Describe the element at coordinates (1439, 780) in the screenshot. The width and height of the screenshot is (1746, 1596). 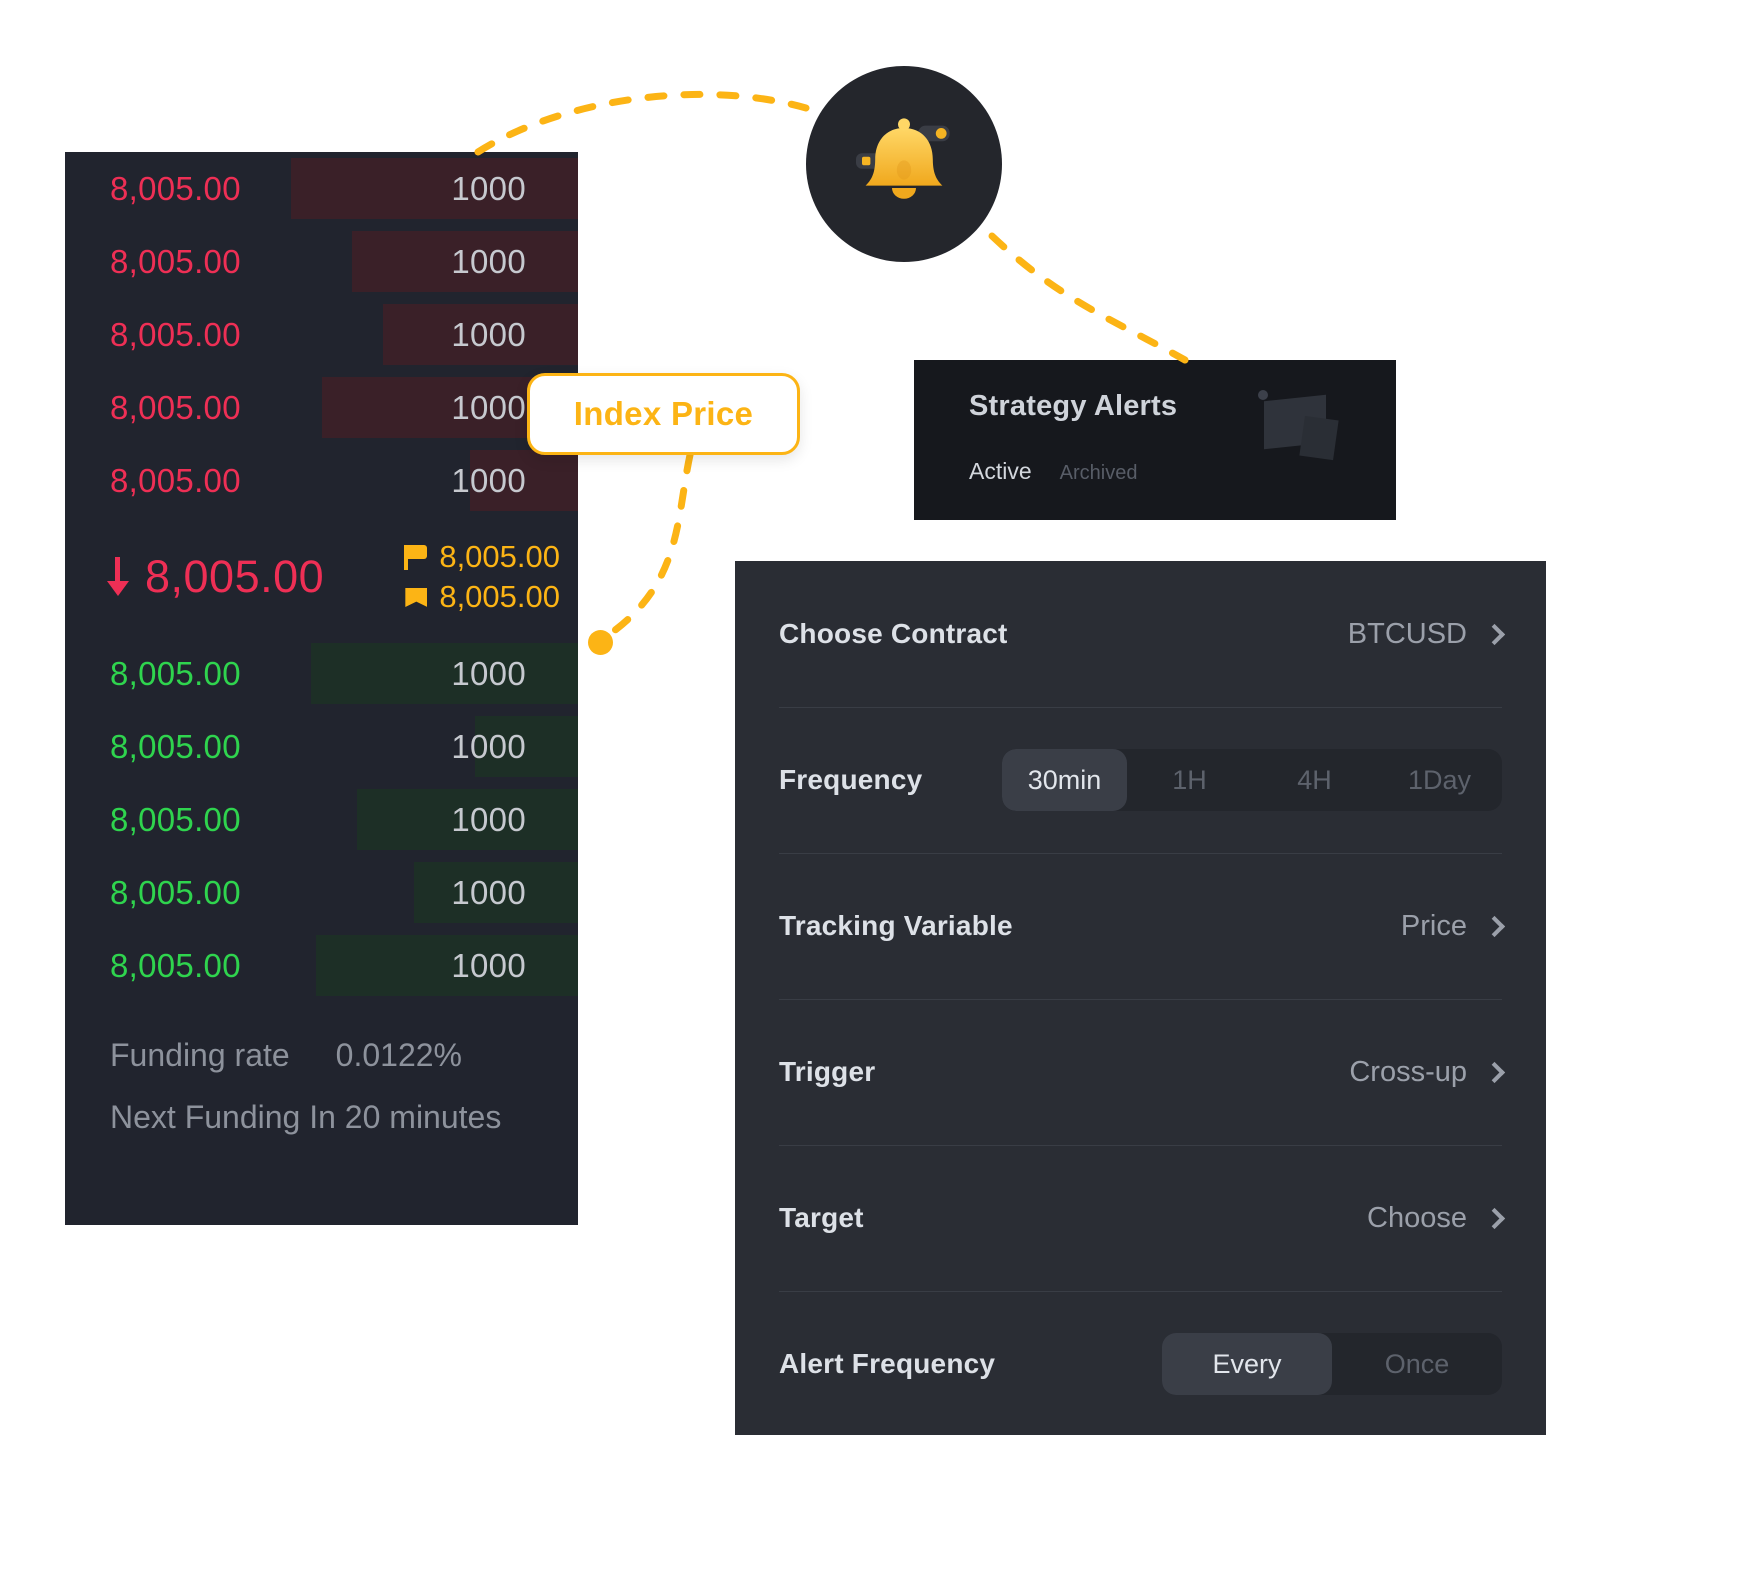
I see `frequency-option-1day: 1Day` at that location.